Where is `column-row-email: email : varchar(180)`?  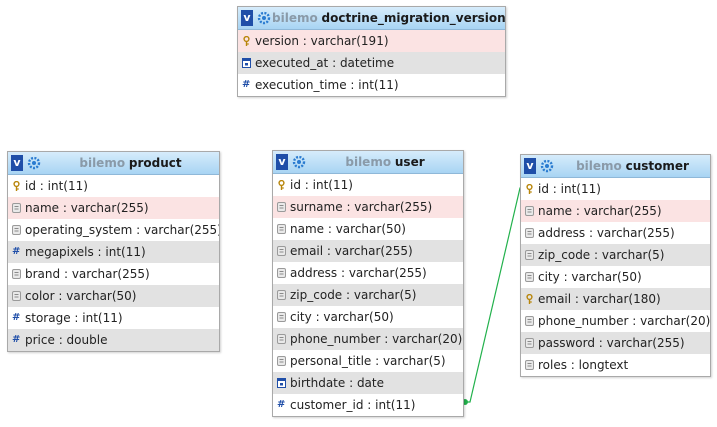
column-row-email: email : varchar(180) is located at coordinates (615, 299).